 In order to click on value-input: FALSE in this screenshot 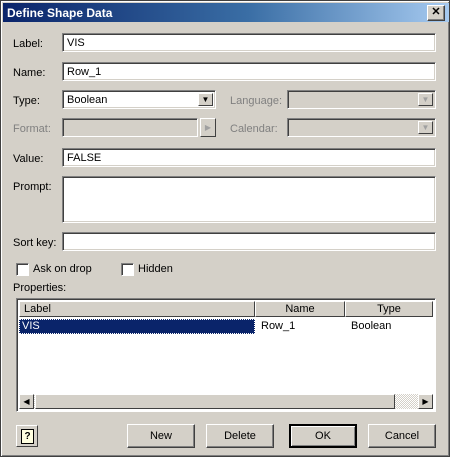, I will do `click(249, 157)`.